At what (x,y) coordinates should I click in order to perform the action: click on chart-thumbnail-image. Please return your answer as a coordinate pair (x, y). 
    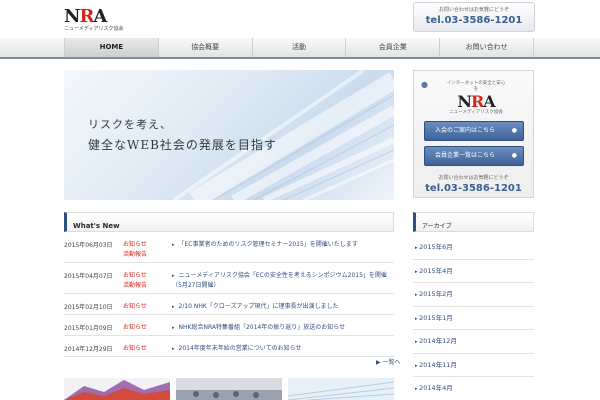
    Looking at the image, I should click on (117, 389).